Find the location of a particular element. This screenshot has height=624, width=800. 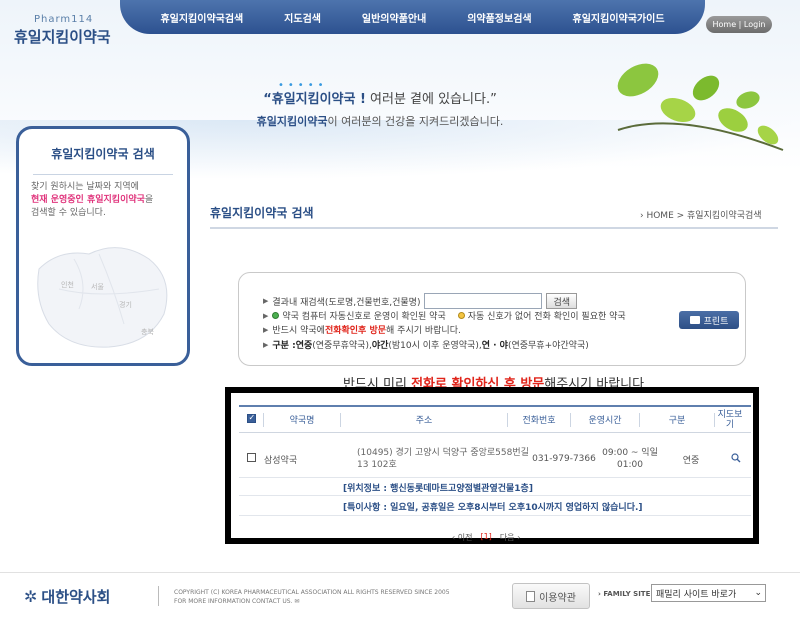

page-title: 휴일지킴이약국 검색 is located at coordinates (262, 213).